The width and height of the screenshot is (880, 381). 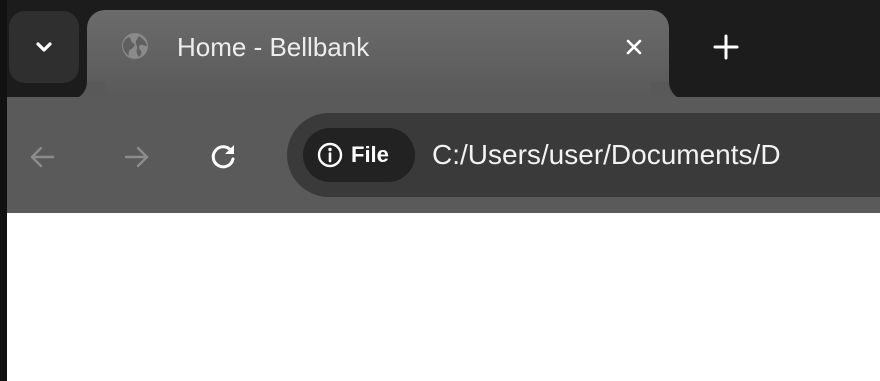 I want to click on arrow-left-icon, so click(x=42, y=157).